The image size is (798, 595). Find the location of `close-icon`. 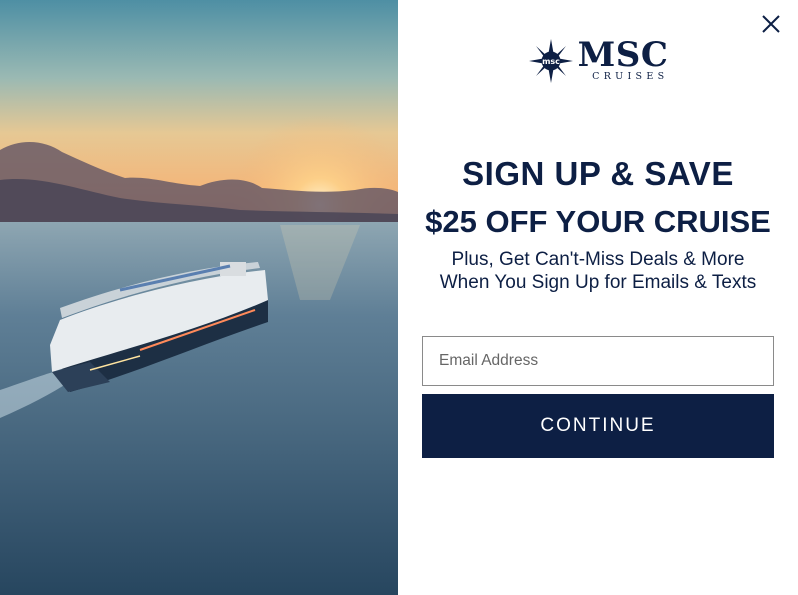

close-icon is located at coordinates (771, 24).